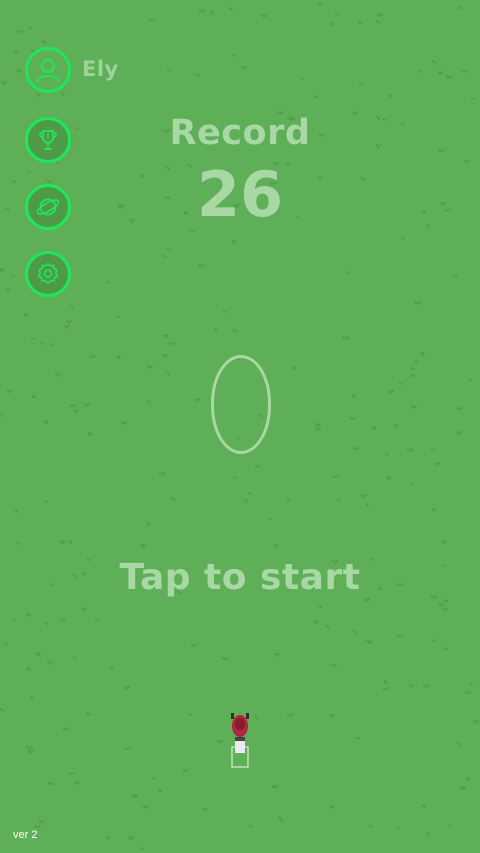  I want to click on settings-button, so click(48, 274).